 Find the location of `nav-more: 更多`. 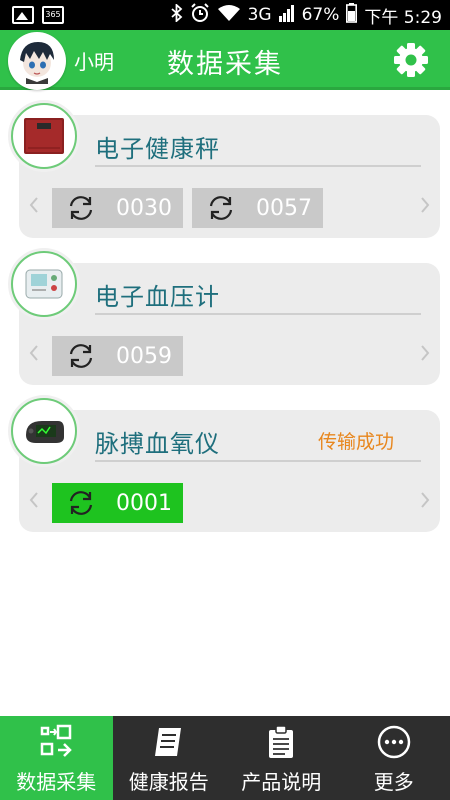

nav-more: 更多 is located at coordinates (394, 758).